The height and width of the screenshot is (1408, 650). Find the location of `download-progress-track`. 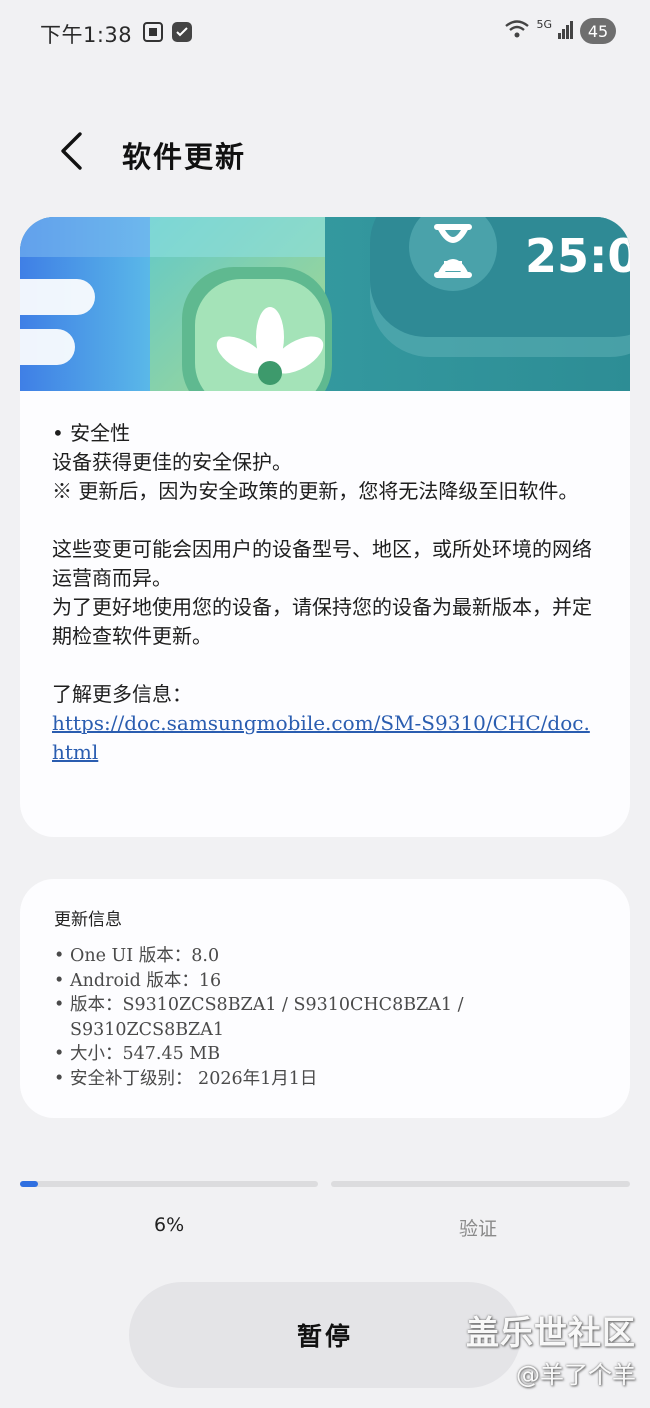

download-progress-track is located at coordinates (169, 1184).